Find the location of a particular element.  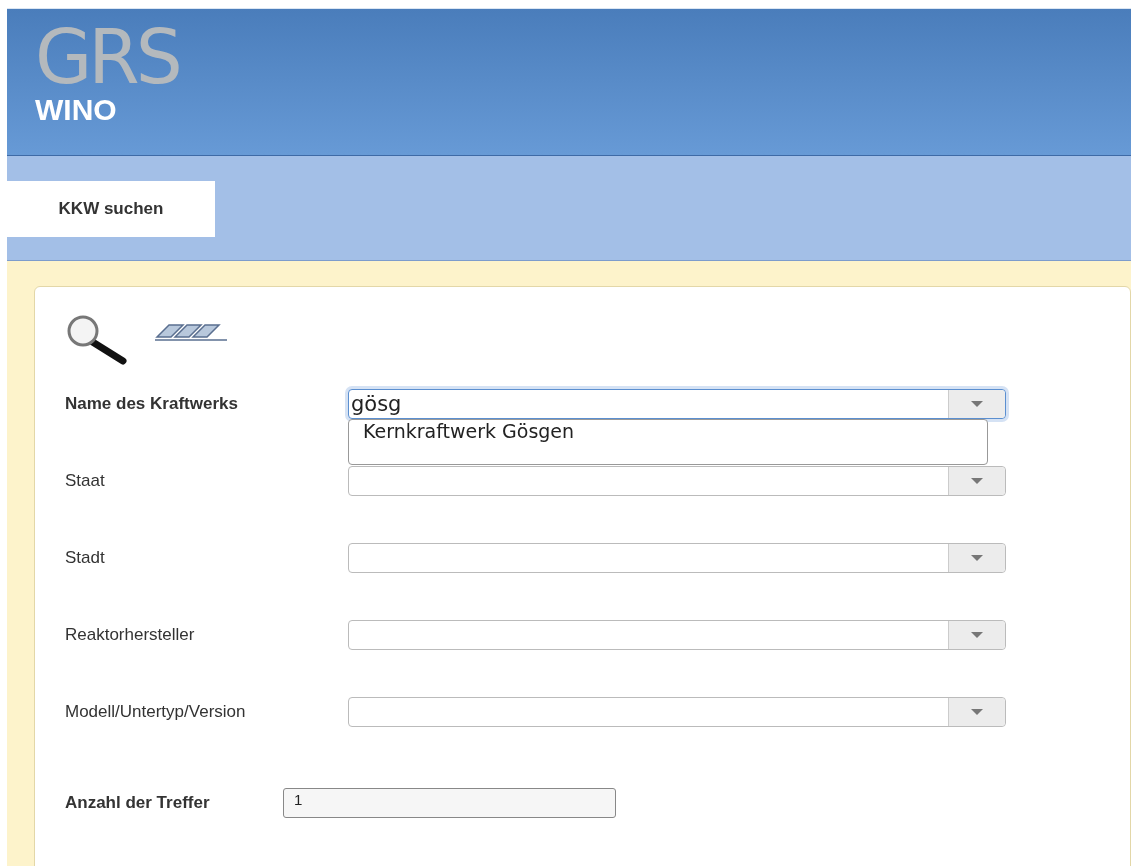

field-label: Reaktorhersteller is located at coordinates (130, 634).